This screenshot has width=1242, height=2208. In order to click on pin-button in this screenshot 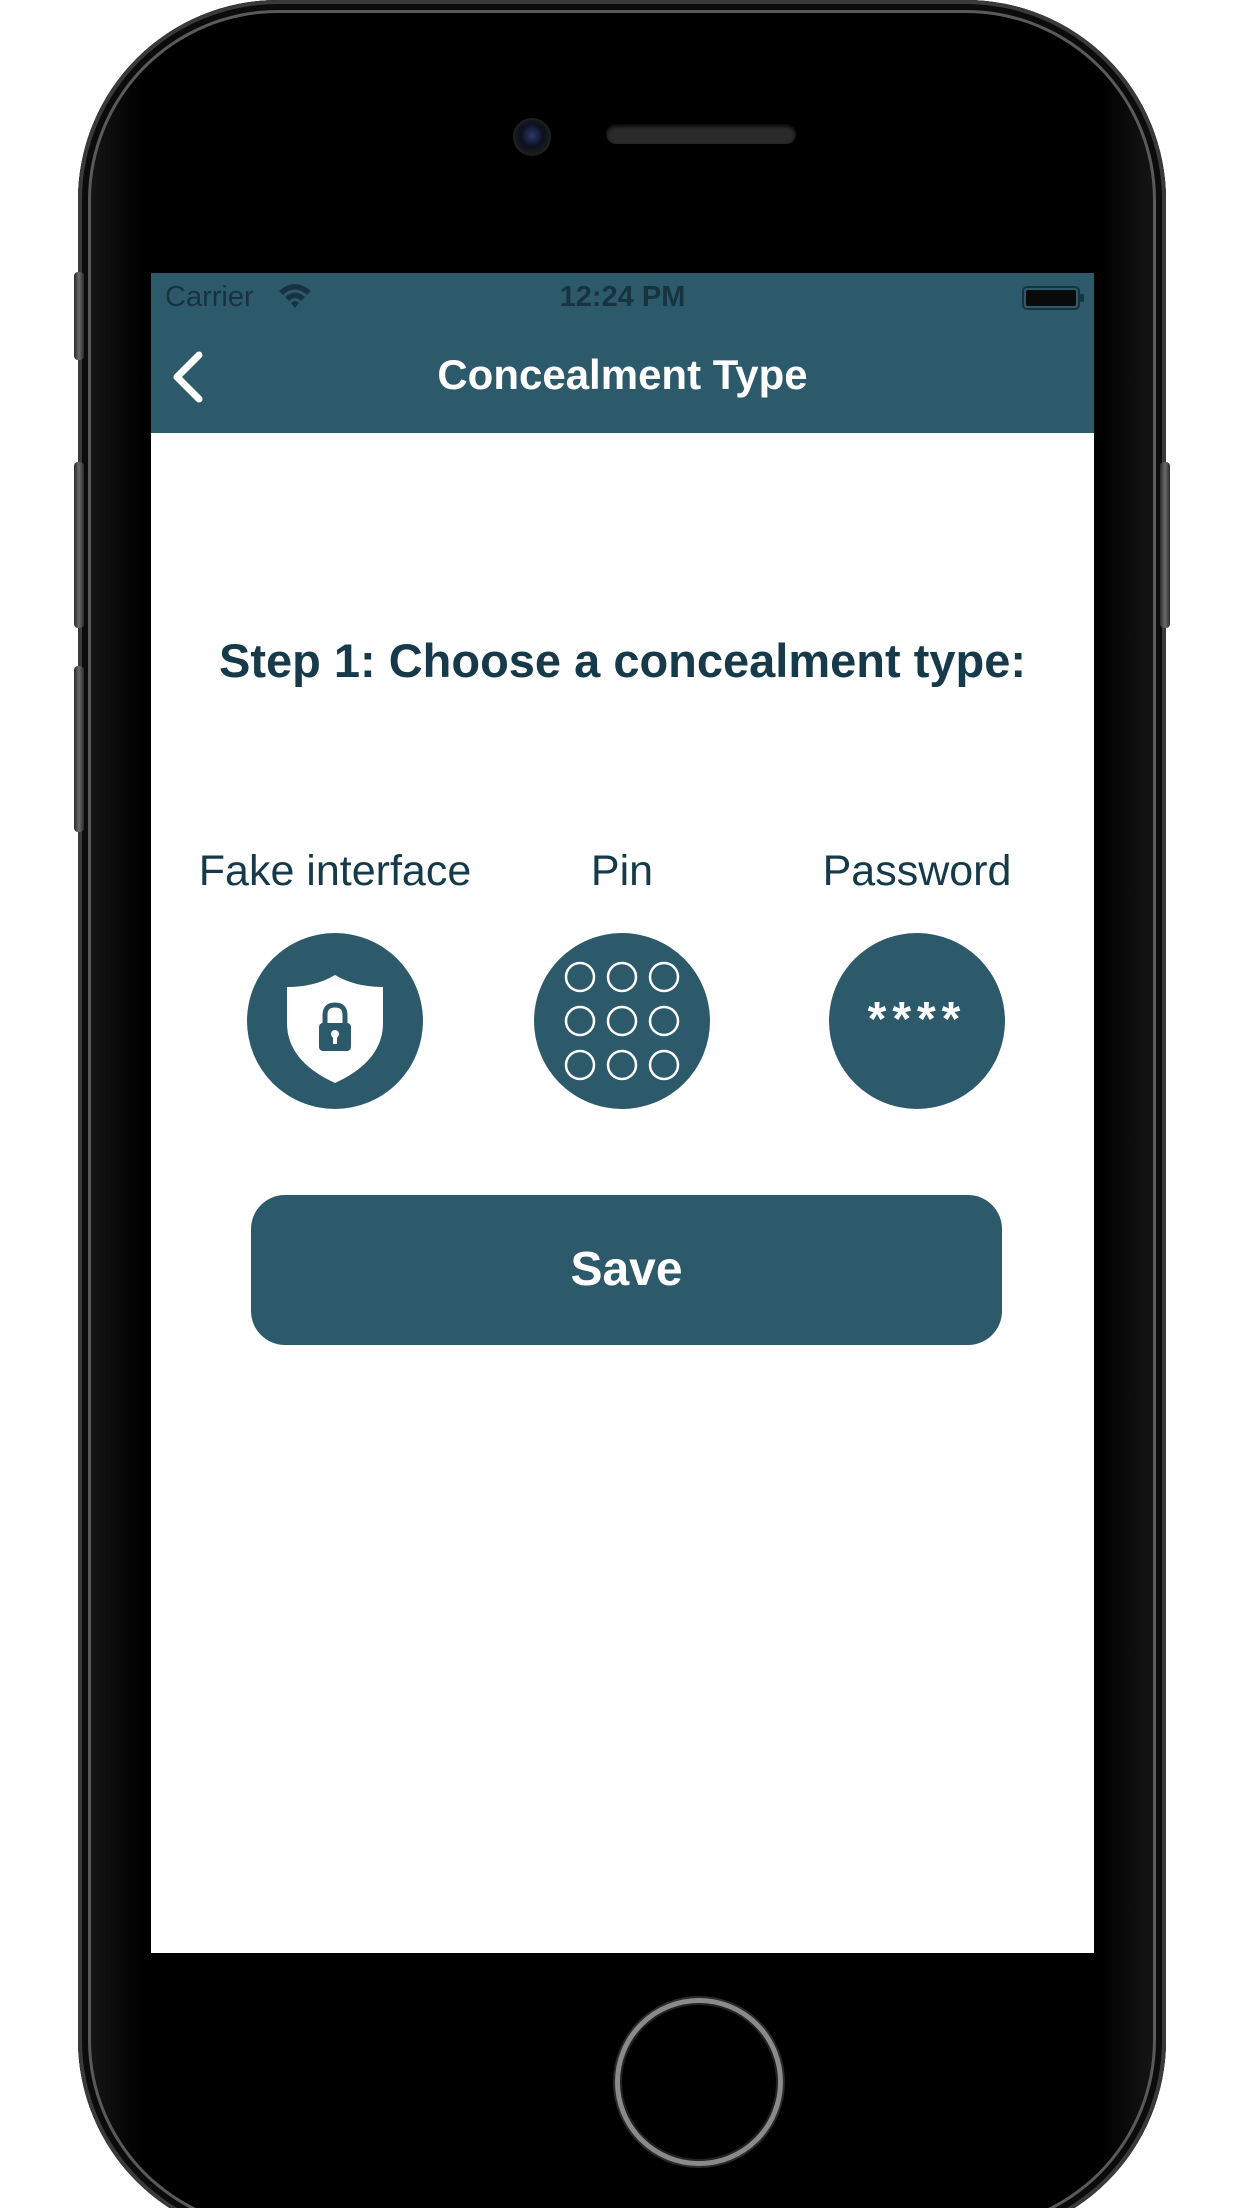, I will do `click(622, 1021)`.